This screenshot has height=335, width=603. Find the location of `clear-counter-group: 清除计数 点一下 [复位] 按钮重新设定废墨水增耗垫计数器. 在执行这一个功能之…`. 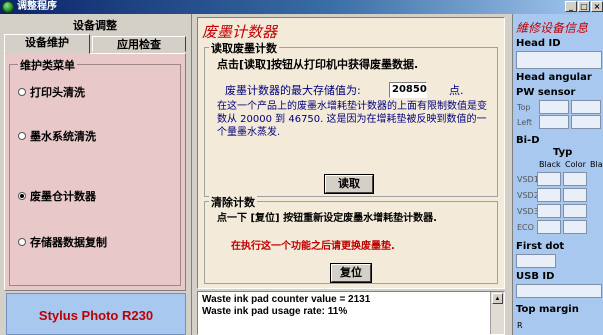

clear-counter-group: 清除计数 点一下 [复位] 按钮重新设定废墨水增耗垫计数器. 在执行这一个功能之… is located at coordinates (351, 239).